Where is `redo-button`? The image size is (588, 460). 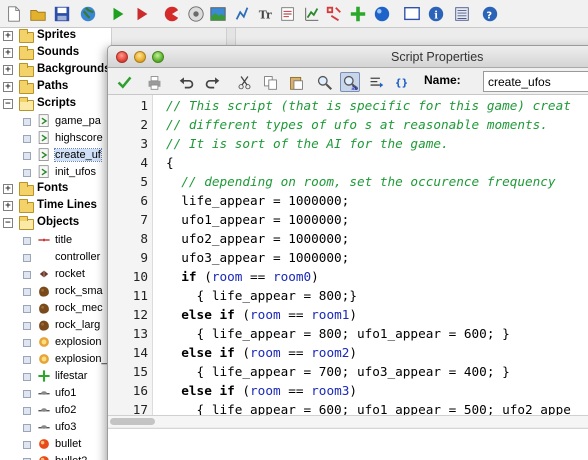
redo-button is located at coordinates (212, 82).